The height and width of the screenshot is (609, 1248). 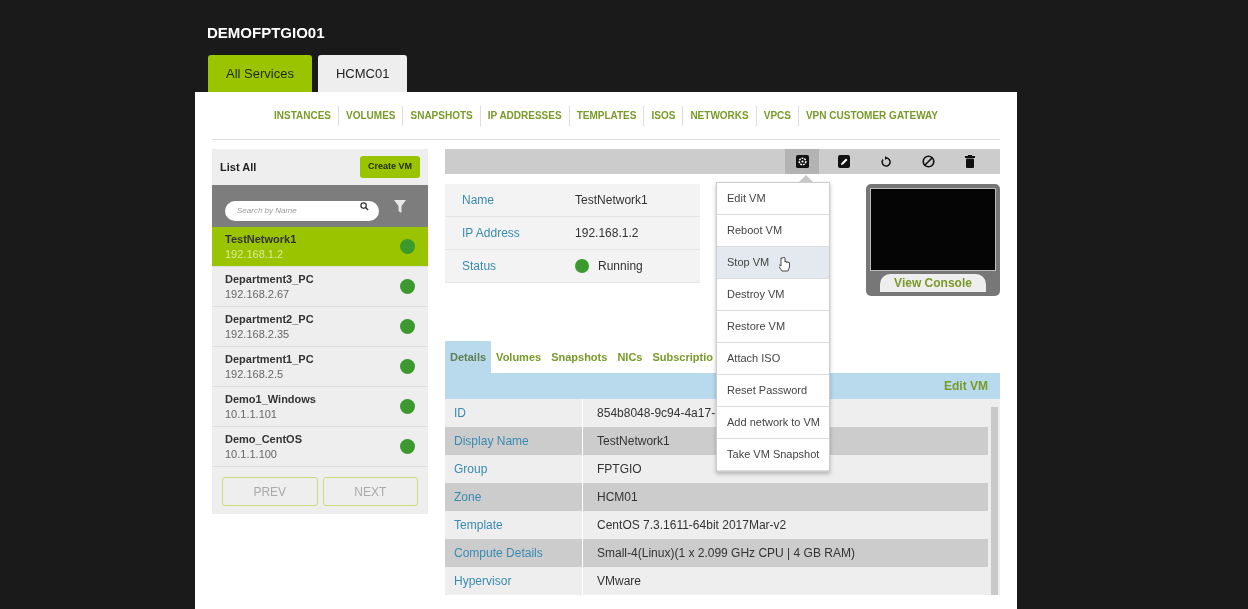 What do you see at coordinates (928, 161) in the screenshot?
I see `prohibited-icon` at bounding box center [928, 161].